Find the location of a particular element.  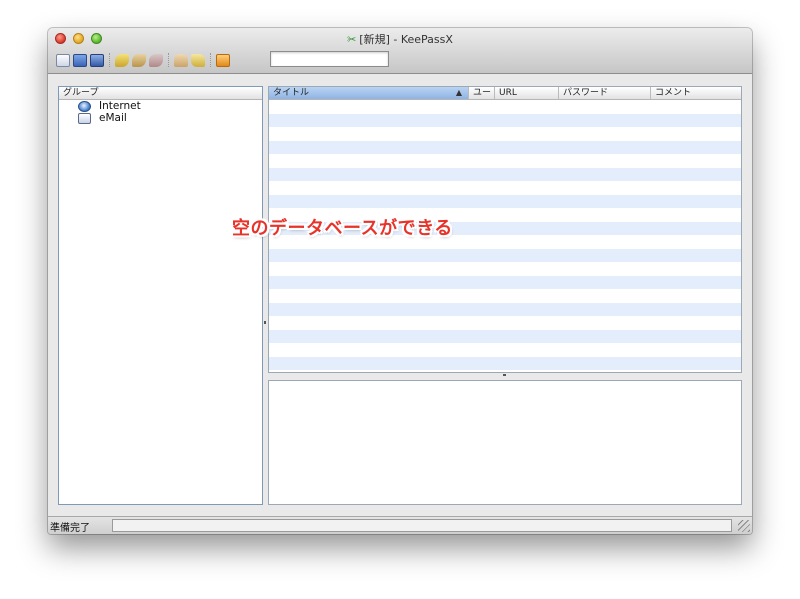

keepassx-icon: ✂ is located at coordinates (352, 39).